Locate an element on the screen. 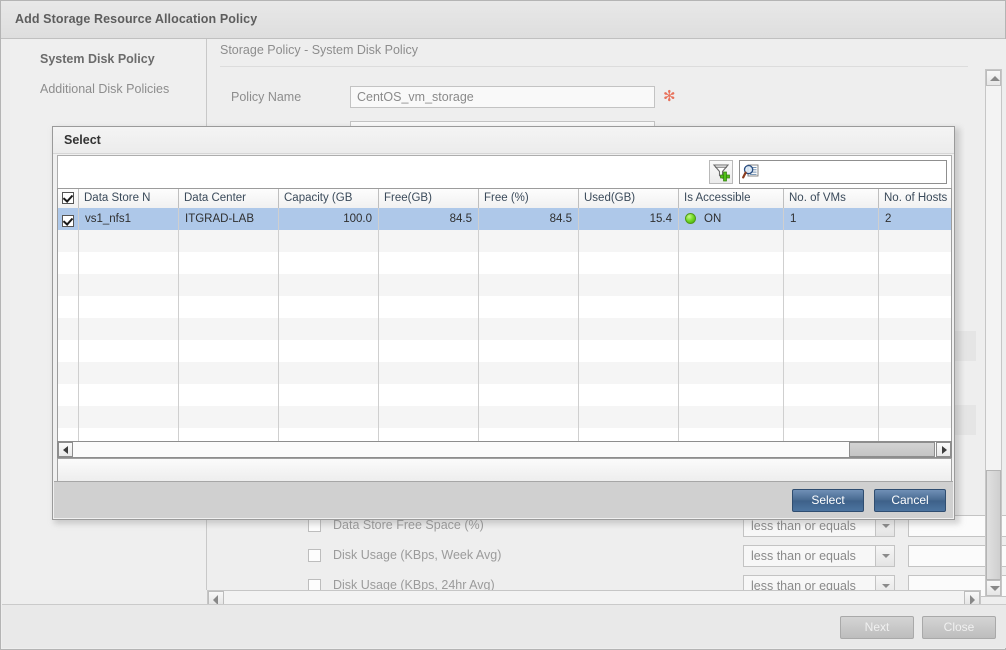  column-header-7: No. of VMs is located at coordinates (831, 198).